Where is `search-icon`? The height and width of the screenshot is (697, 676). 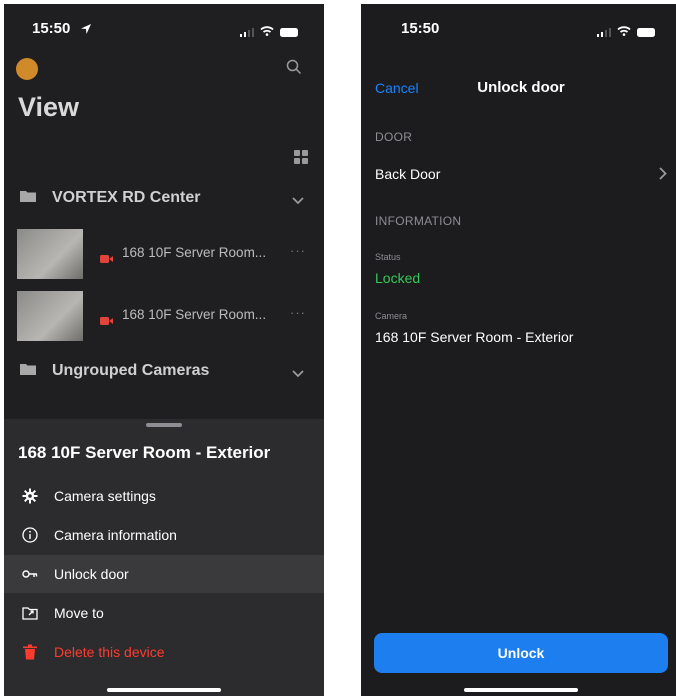 search-icon is located at coordinates (294, 69).